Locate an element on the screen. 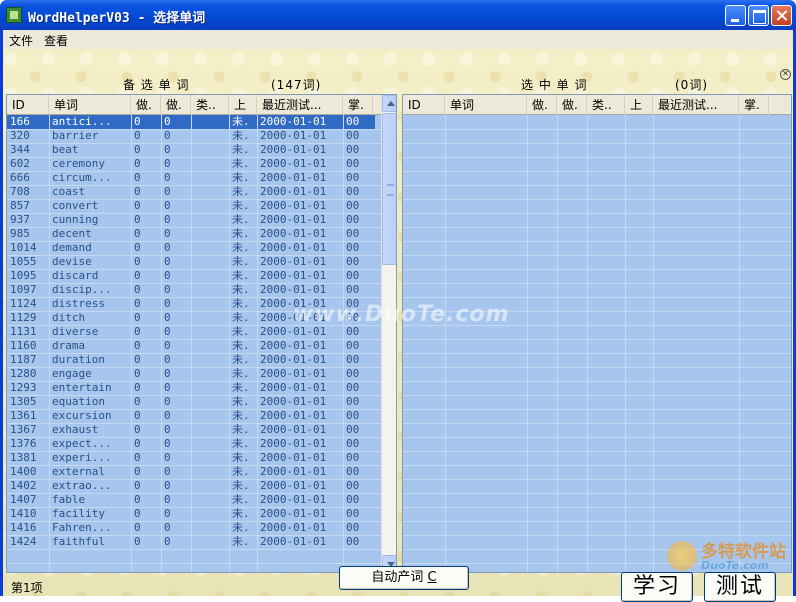 The width and height of the screenshot is (796, 602). word-cell: 00 is located at coordinates (353, 527).